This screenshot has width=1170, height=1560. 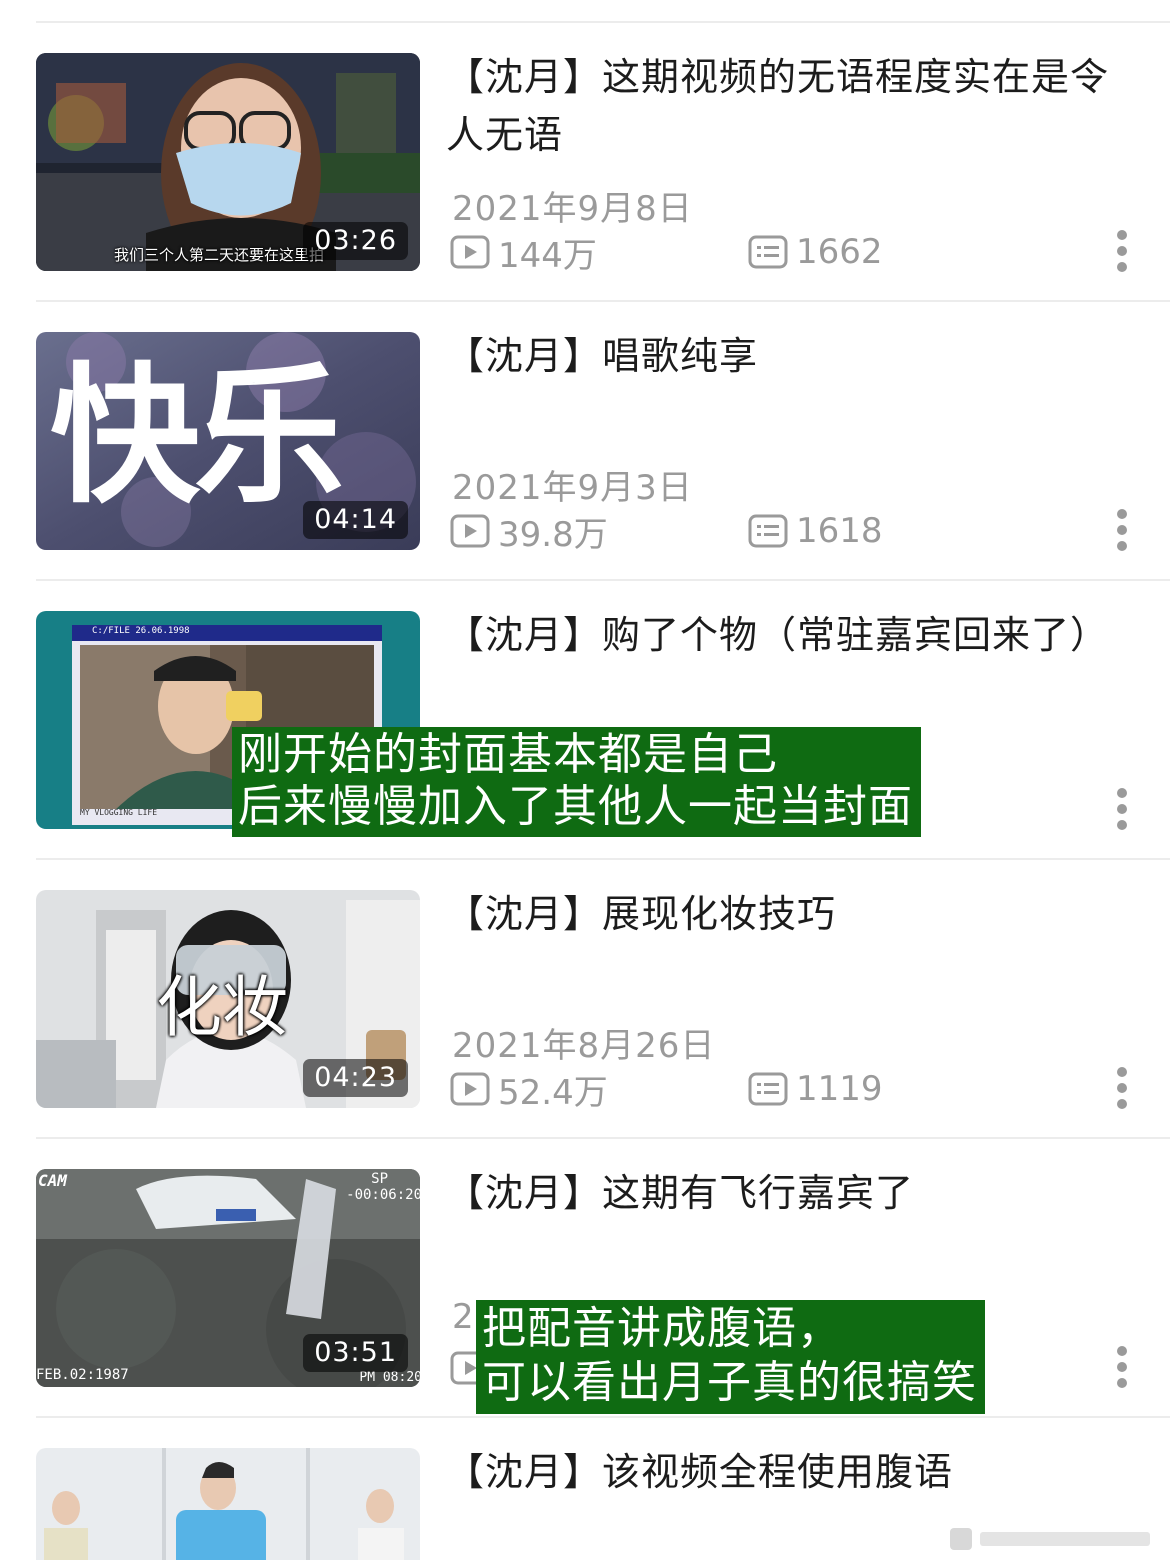 I want to click on thumbnail-title-text: 快乐, so click(x=197, y=436).